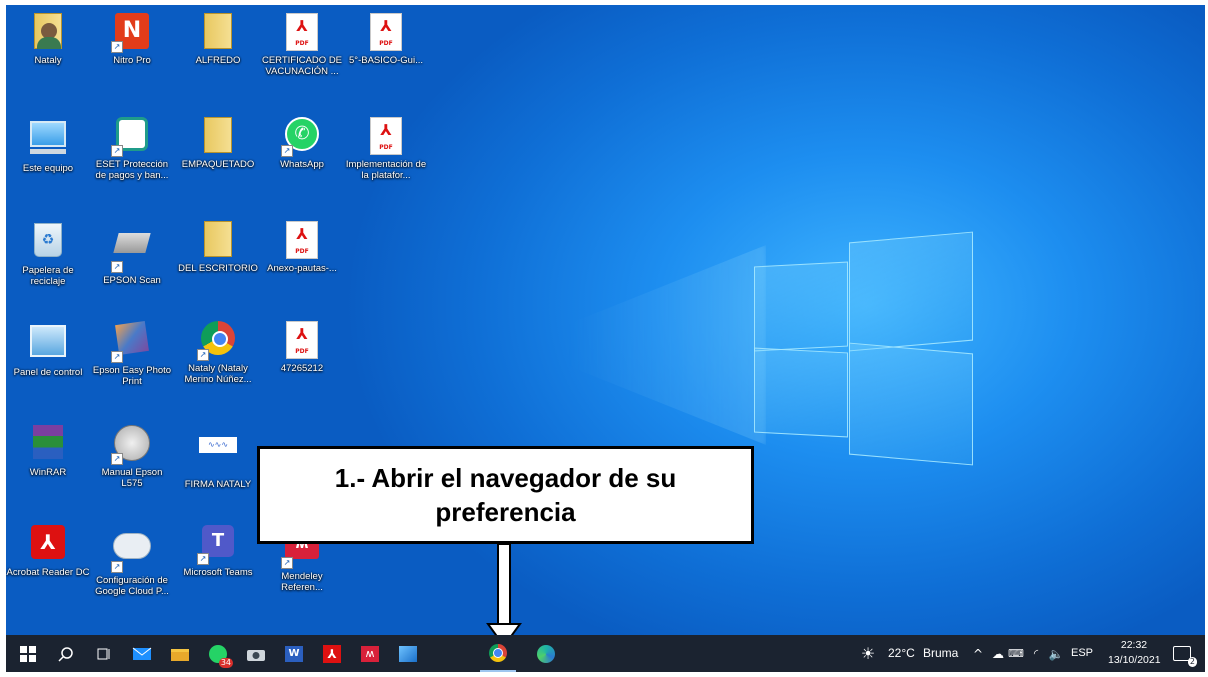 Image resolution: width=1208 pixels, height=677 pixels. I want to click on clock-date: 13/10/2021, so click(1134, 660).